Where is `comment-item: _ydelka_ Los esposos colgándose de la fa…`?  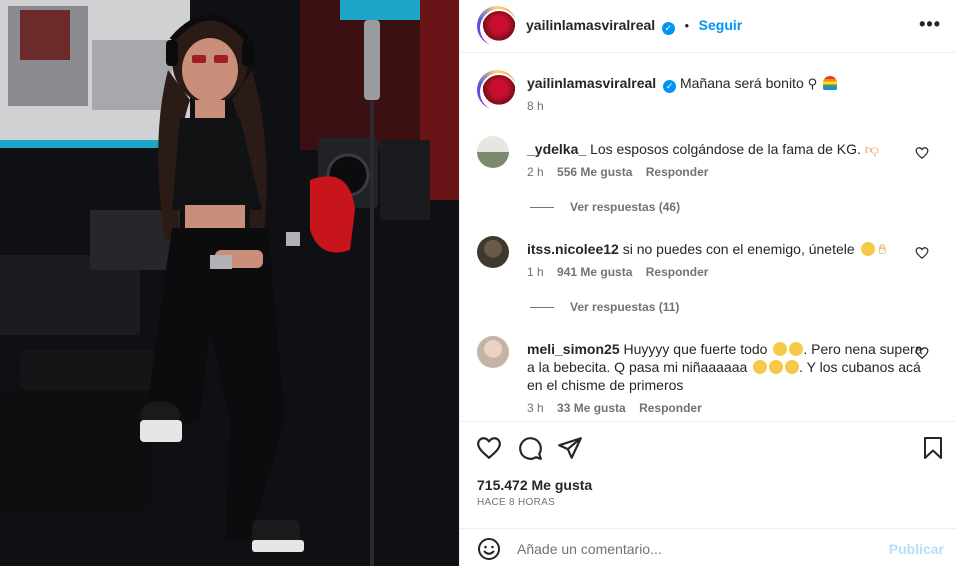
comment-item: _ydelka_ Los esposos colgándose de la fa… is located at coordinates (707, 176).